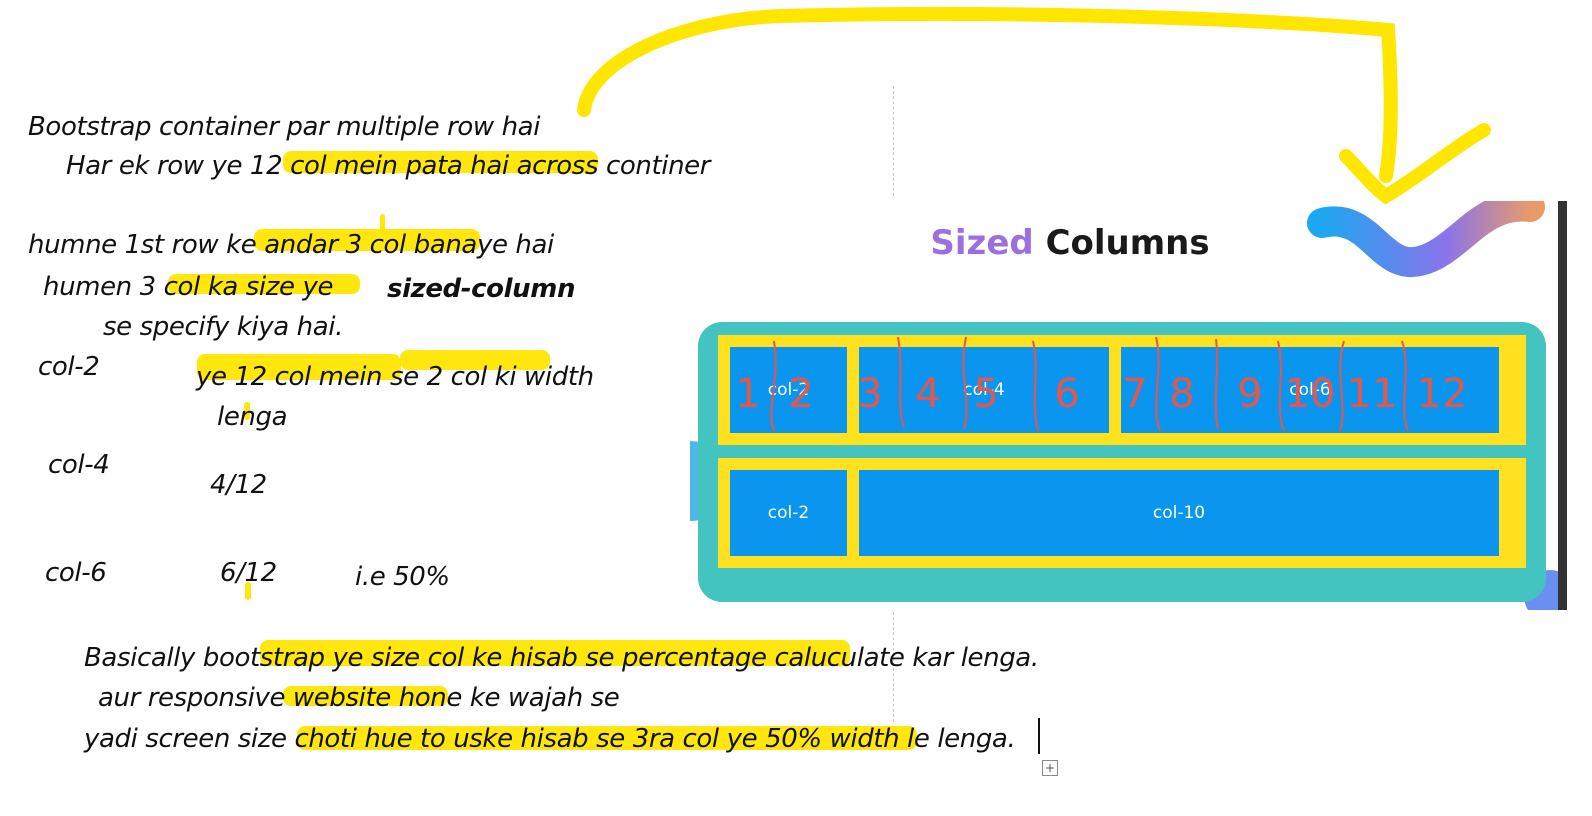 Image resolution: width=1592 pixels, height=816 pixels. What do you see at coordinates (1050, 768) in the screenshot?
I see `move-handle-icon: +` at bounding box center [1050, 768].